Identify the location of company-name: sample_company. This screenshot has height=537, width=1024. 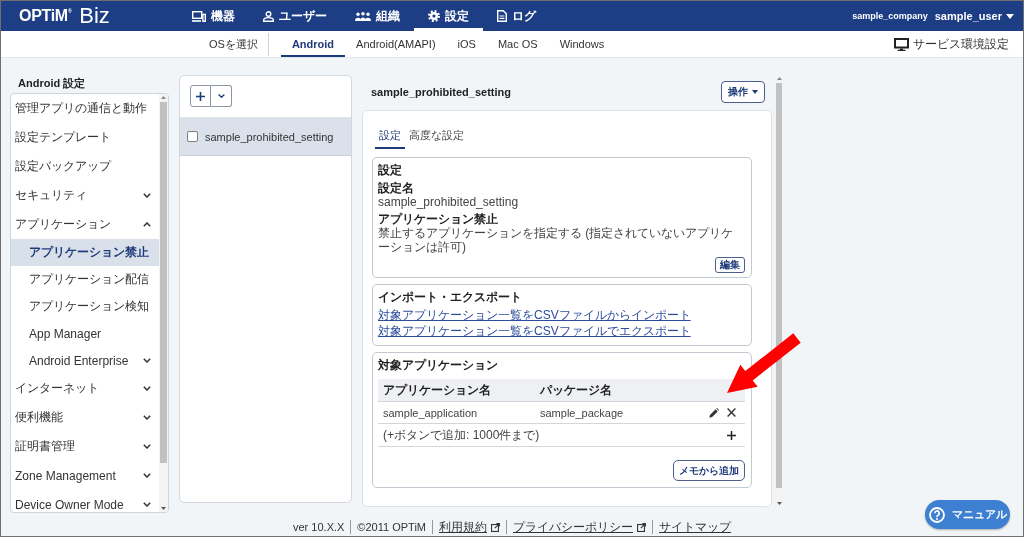
(890, 16).